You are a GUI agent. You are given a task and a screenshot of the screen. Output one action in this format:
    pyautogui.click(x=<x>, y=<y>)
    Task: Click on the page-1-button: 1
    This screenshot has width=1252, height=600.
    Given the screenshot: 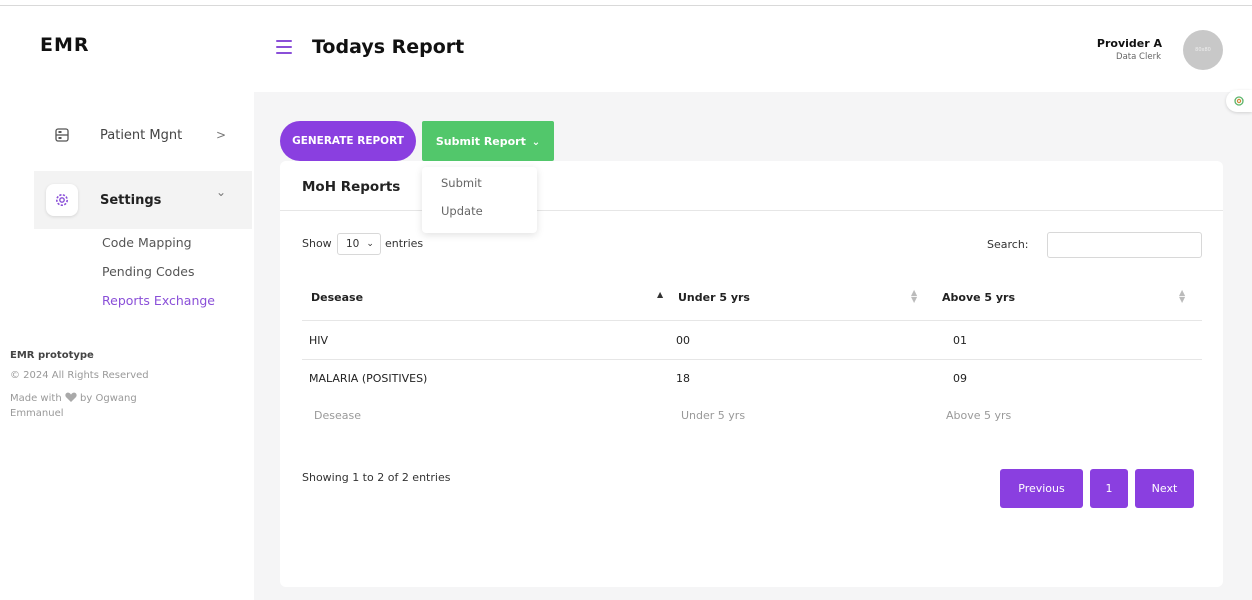 What is the action you would take?
    pyautogui.click(x=1109, y=488)
    